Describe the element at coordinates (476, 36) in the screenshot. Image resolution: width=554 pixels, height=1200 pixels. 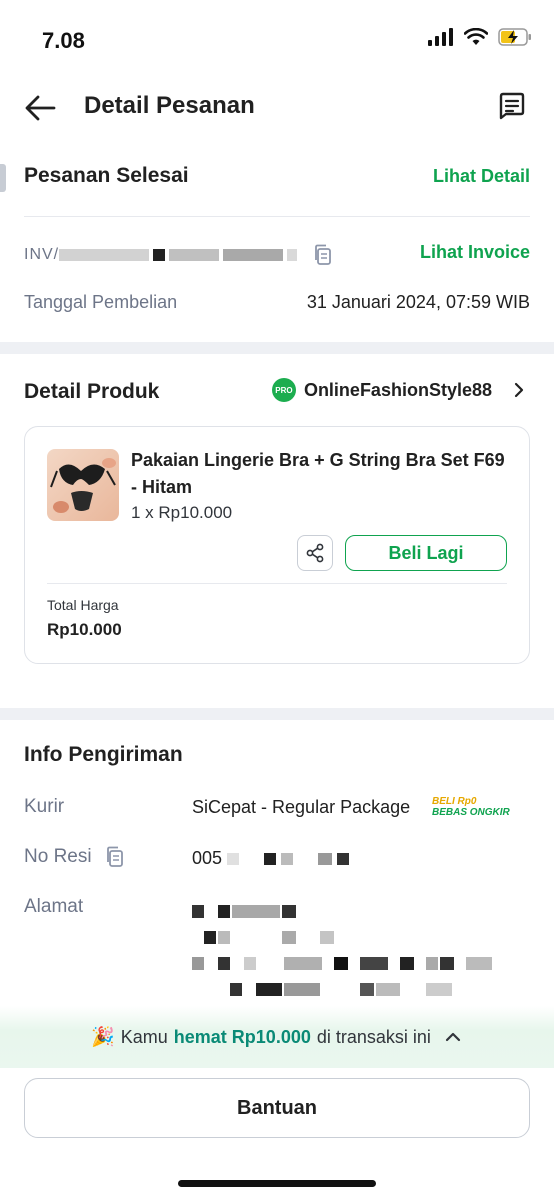
I see `wifi-icon` at that location.